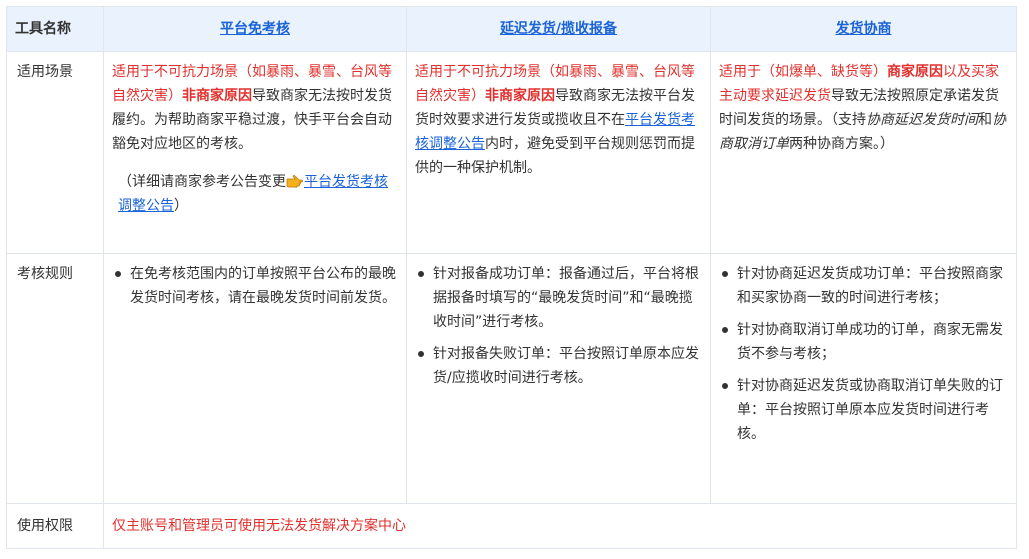 Image resolution: width=1029 pixels, height=559 pixels. What do you see at coordinates (803, 72) in the screenshot?
I see `scenario-negotiation-red-text: 适用于（如爆单、缺货等）` at bounding box center [803, 72].